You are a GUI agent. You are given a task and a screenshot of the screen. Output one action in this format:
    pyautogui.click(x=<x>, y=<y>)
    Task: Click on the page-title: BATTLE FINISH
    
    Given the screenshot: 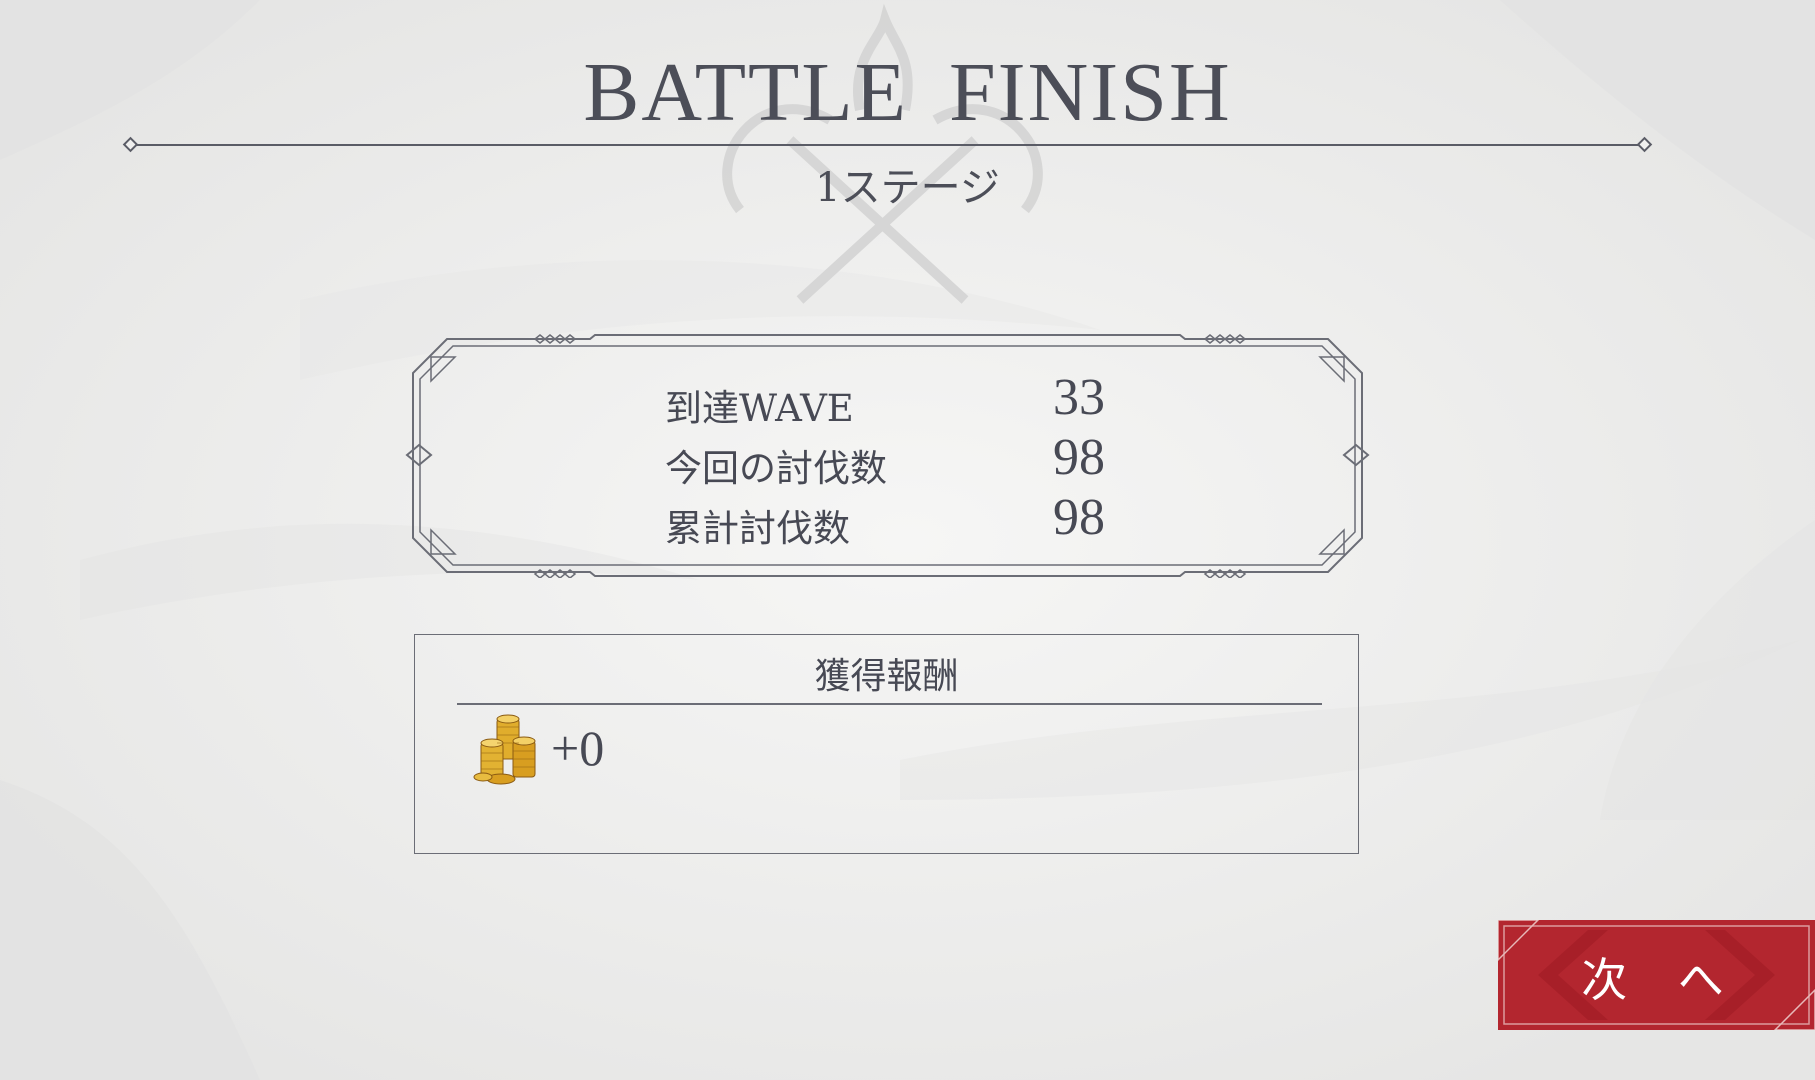 What is the action you would take?
    pyautogui.click(x=907, y=92)
    